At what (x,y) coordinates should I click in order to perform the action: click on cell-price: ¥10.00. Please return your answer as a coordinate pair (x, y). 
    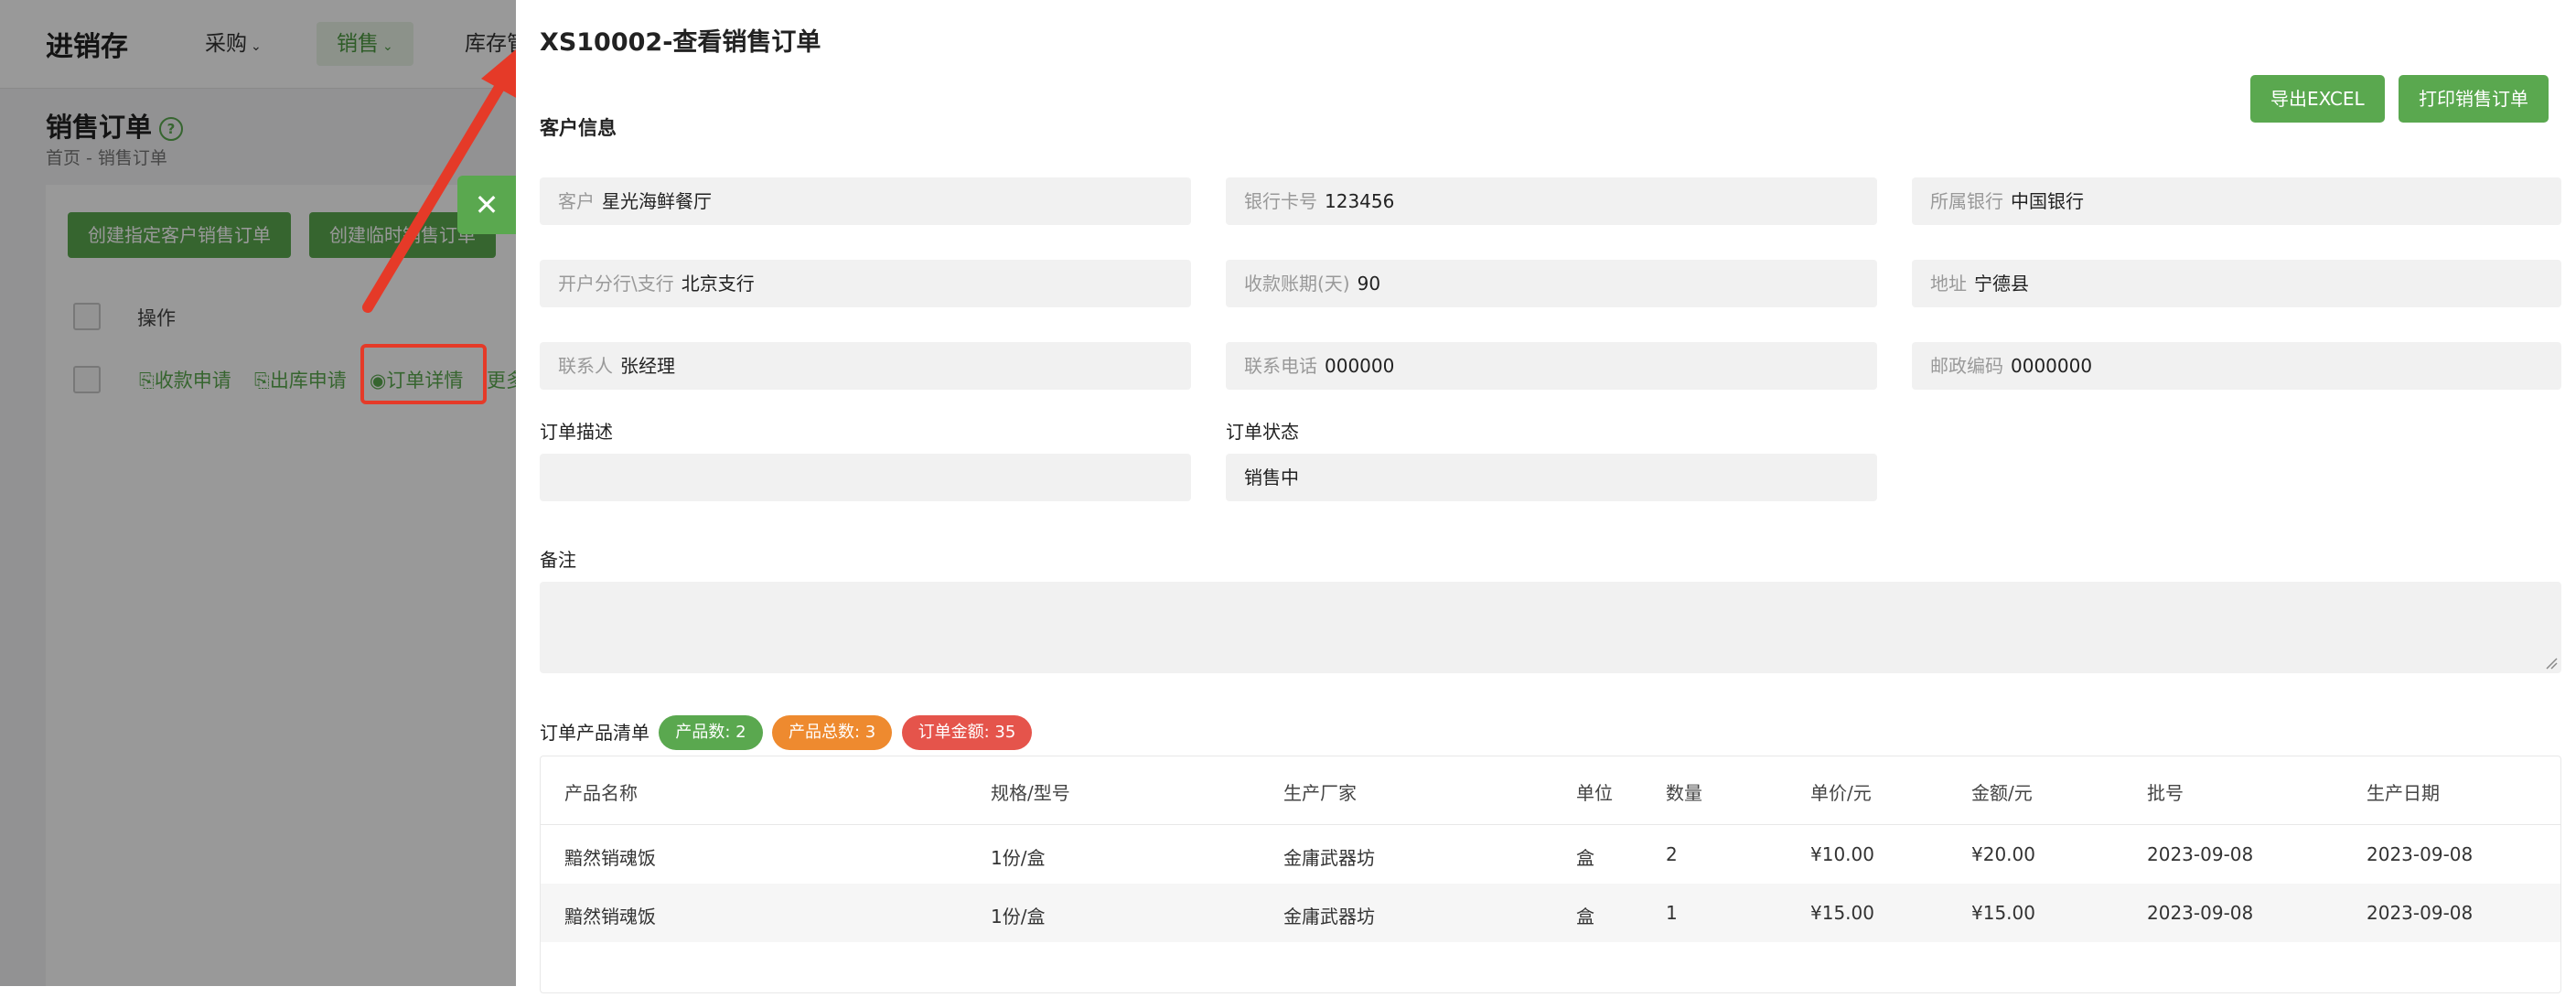
    Looking at the image, I should click on (1842, 854).